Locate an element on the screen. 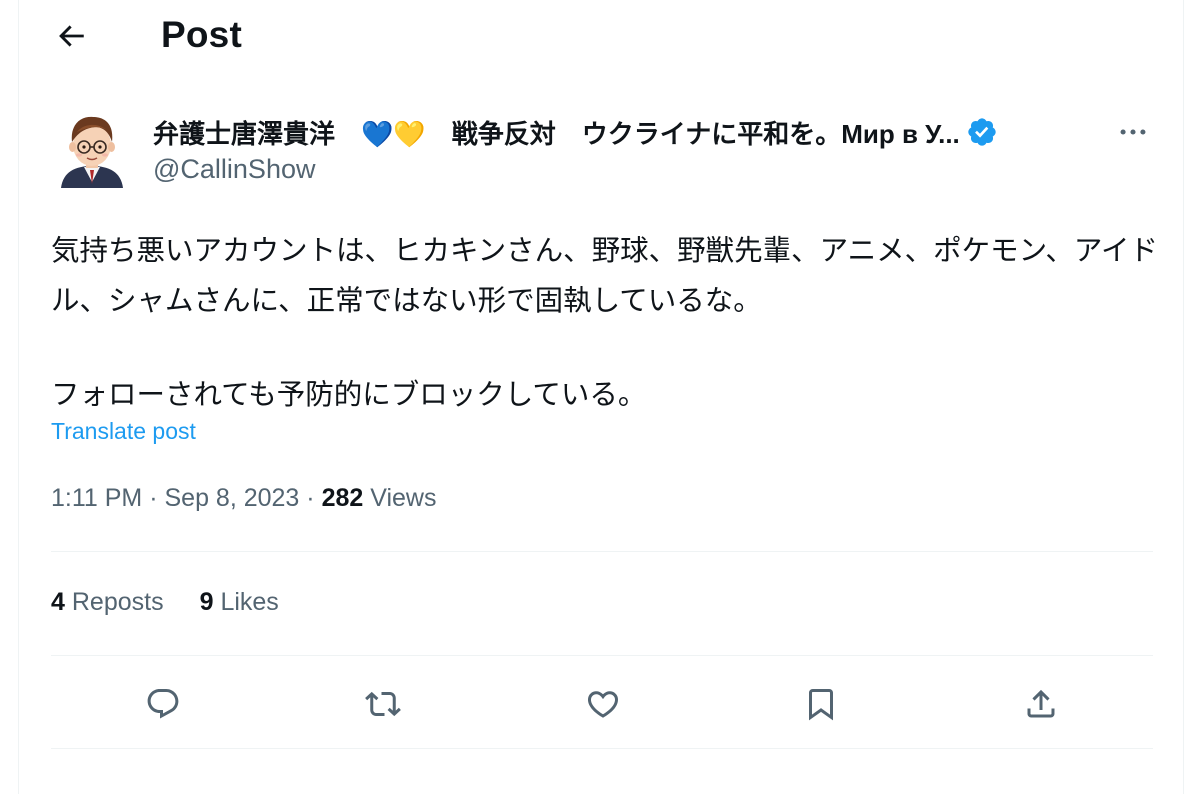 The width and height of the screenshot is (1200, 794). reply-button is located at coordinates (163, 704).